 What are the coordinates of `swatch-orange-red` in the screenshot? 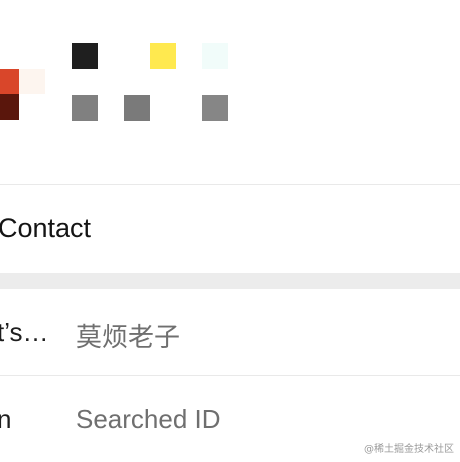 It's located at (9, 81).